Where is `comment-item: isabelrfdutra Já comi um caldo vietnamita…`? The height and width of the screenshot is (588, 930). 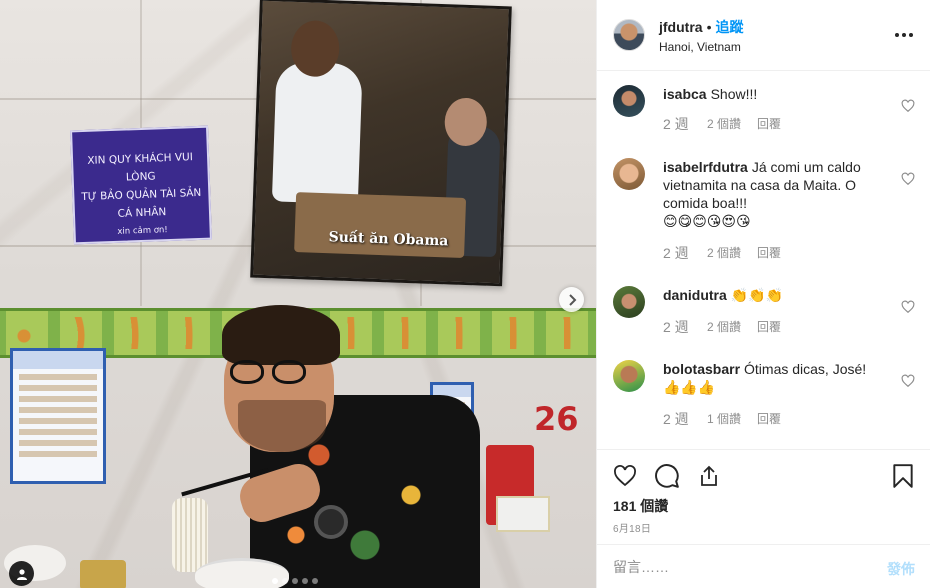 comment-item: isabelrfdutra Já comi um caldo vietnamita… is located at coordinates (764, 210).